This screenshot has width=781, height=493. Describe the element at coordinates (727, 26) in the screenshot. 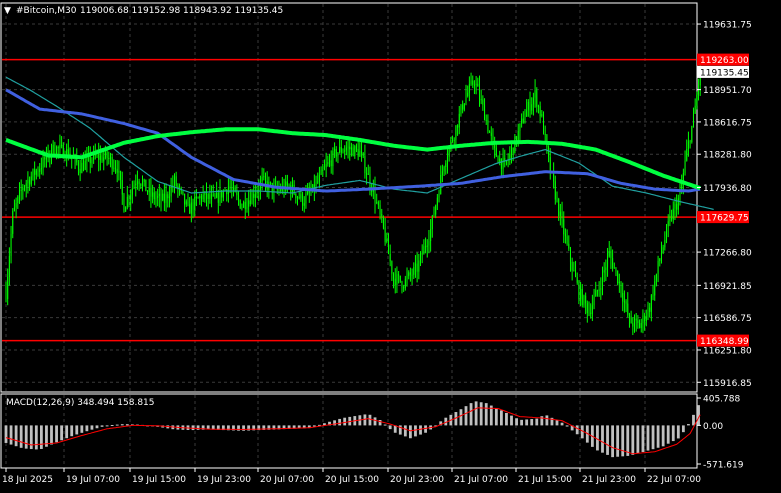

I see `price-tick-label: 119631.75` at that location.